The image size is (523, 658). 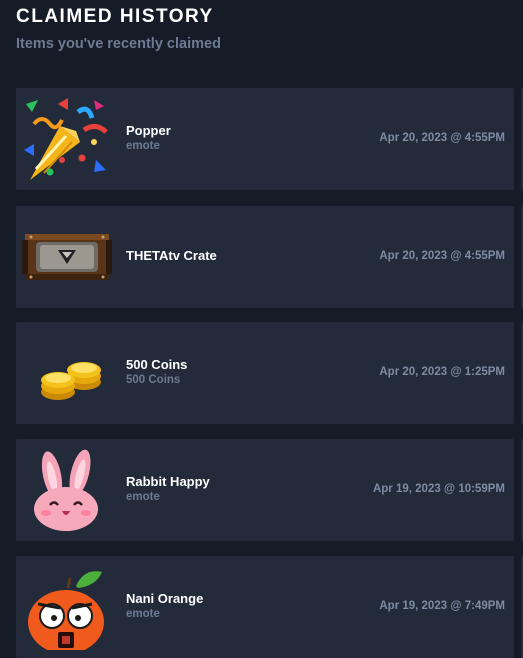 What do you see at coordinates (67, 490) in the screenshot?
I see `rabbit-icon` at bounding box center [67, 490].